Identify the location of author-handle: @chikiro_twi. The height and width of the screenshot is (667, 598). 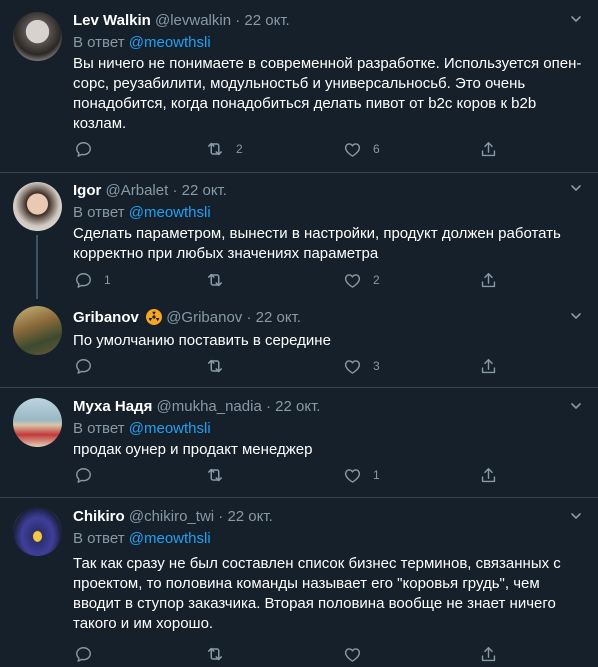
(171, 516).